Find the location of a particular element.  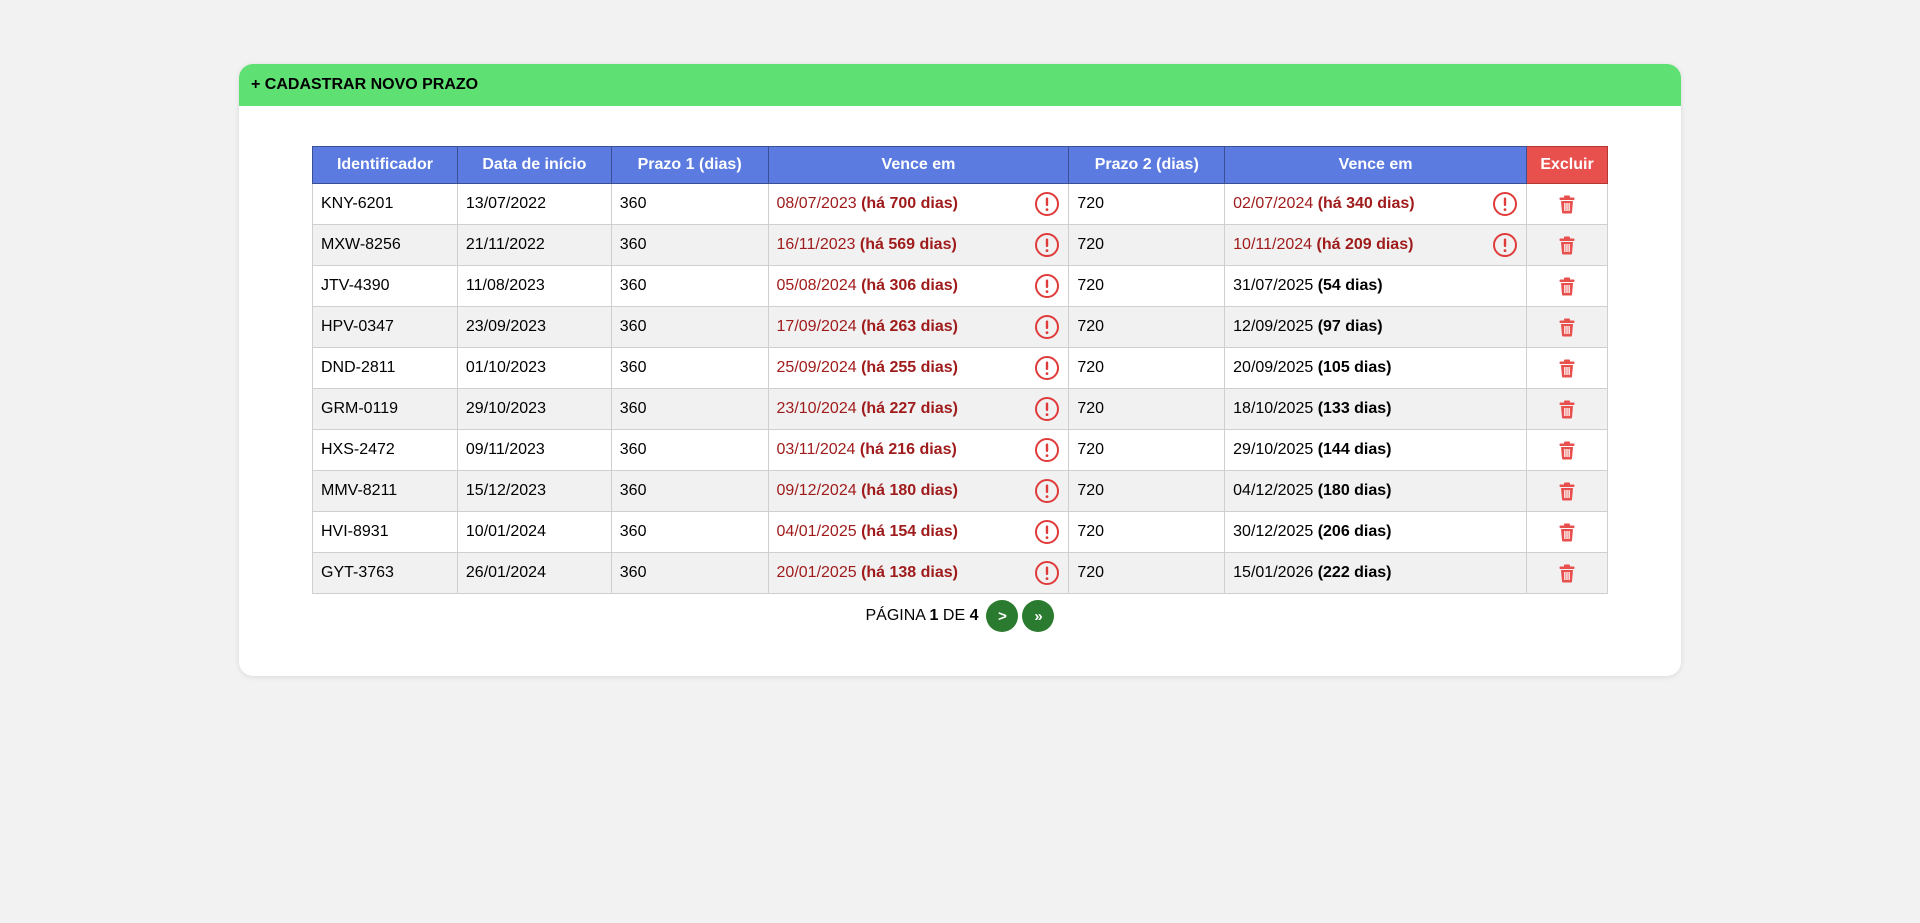

due-date: 23/10/2024 is located at coordinates (816, 408).